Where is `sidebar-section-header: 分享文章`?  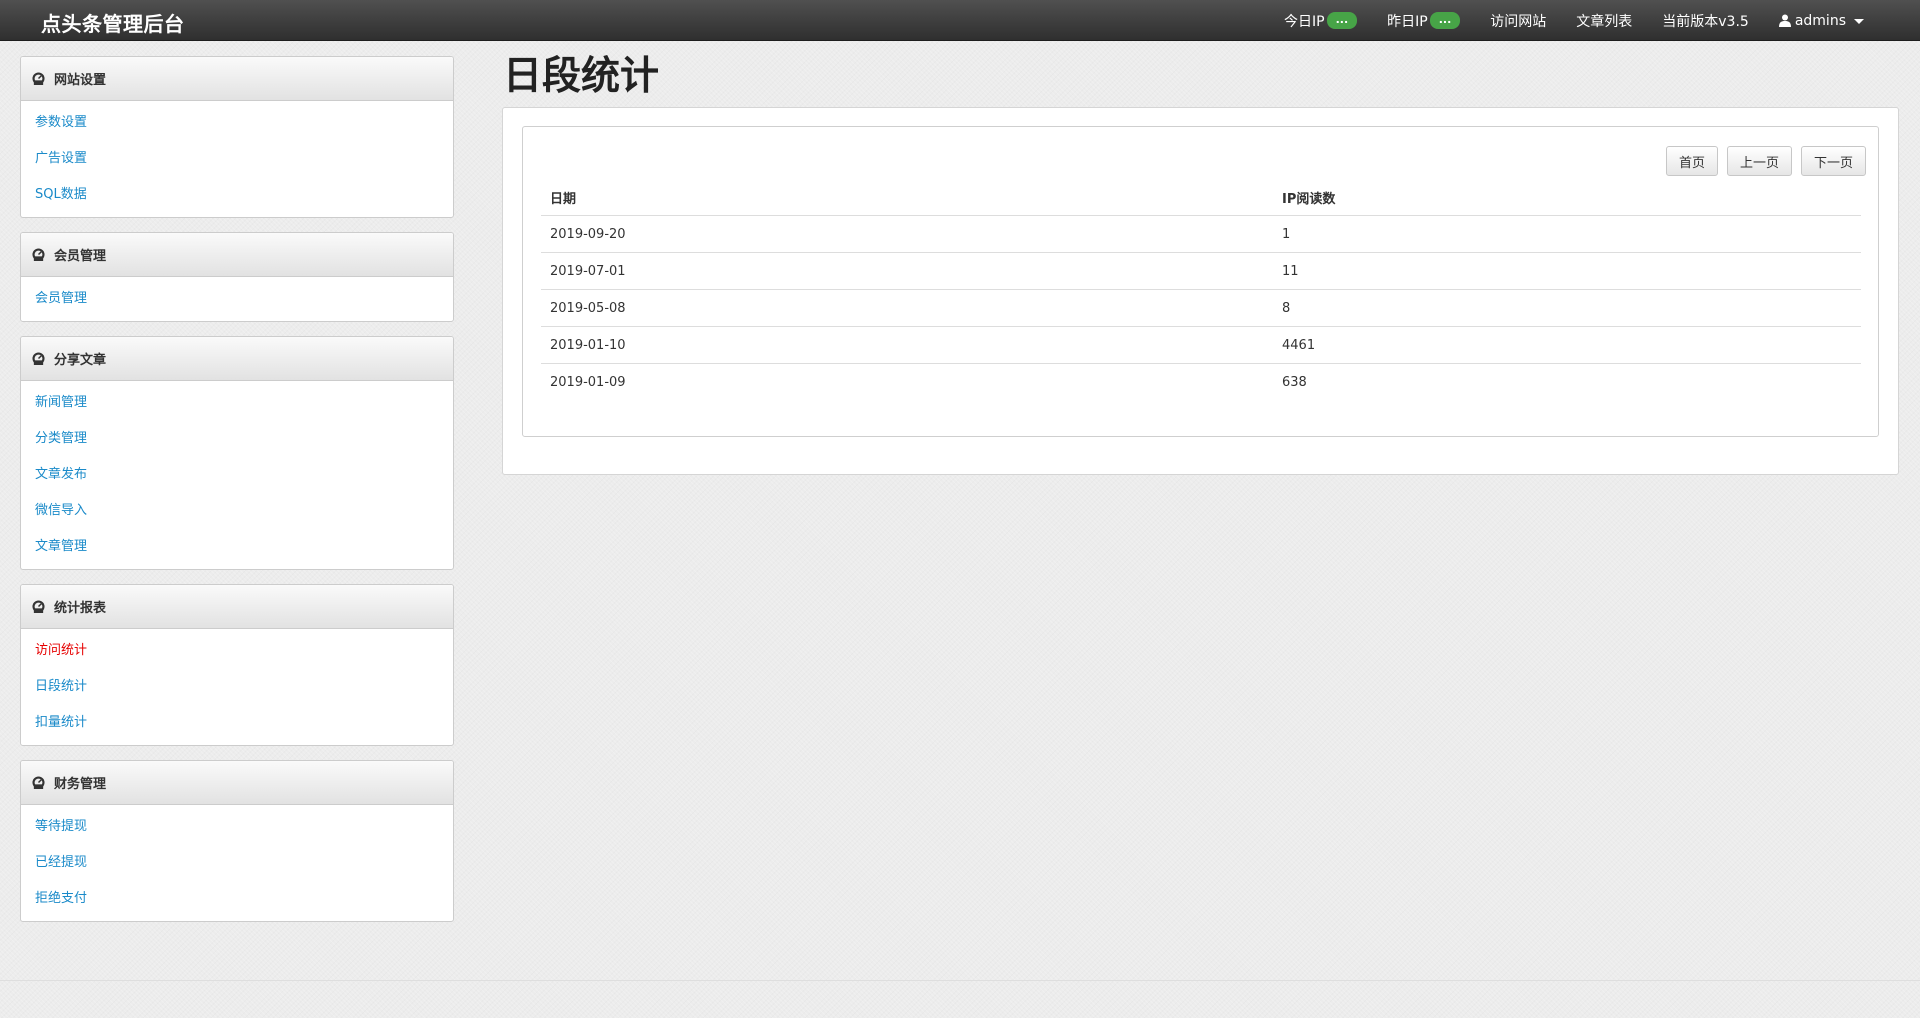 sidebar-section-header: 分享文章 is located at coordinates (237, 359).